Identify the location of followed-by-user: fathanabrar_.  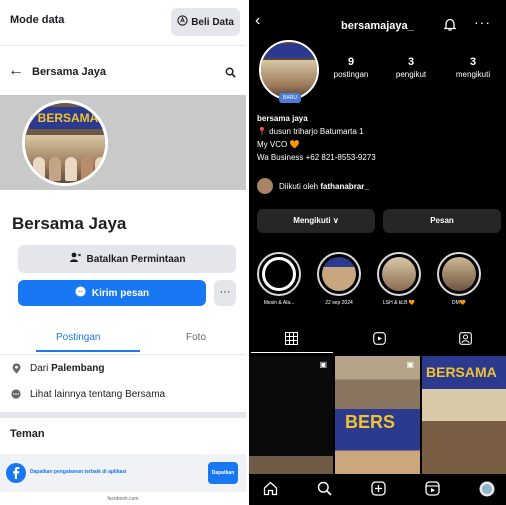
(344, 186).